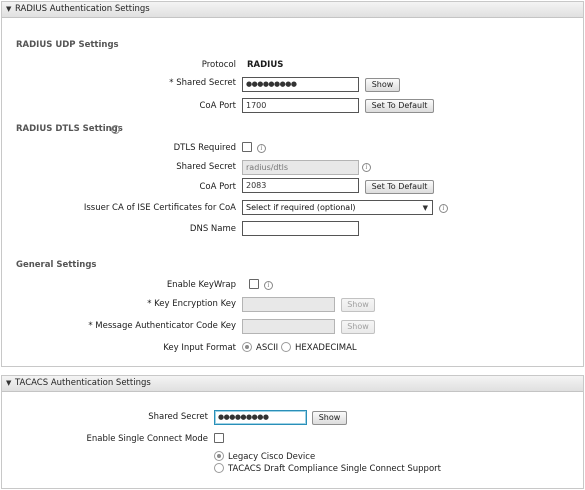  What do you see at coordinates (272, 457) in the screenshot?
I see `legacy-cisco-label: Legacy Cisco Device` at bounding box center [272, 457].